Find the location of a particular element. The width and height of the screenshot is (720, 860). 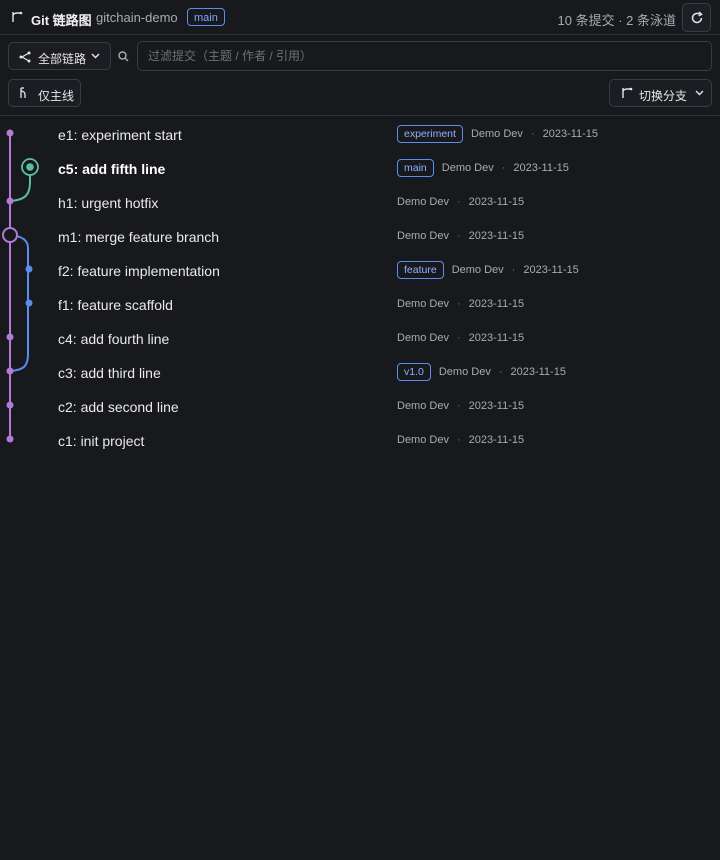

repo-name: gitchain-demo is located at coordinates (137, 17).